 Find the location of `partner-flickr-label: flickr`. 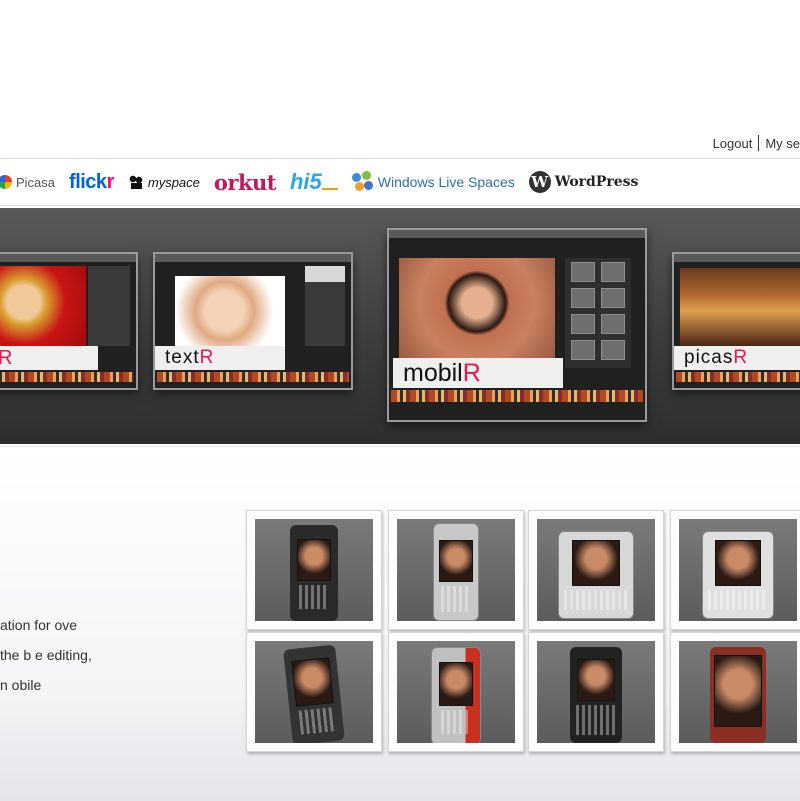

partner-flickr-label: flickr is located at coordinates (91, 181).